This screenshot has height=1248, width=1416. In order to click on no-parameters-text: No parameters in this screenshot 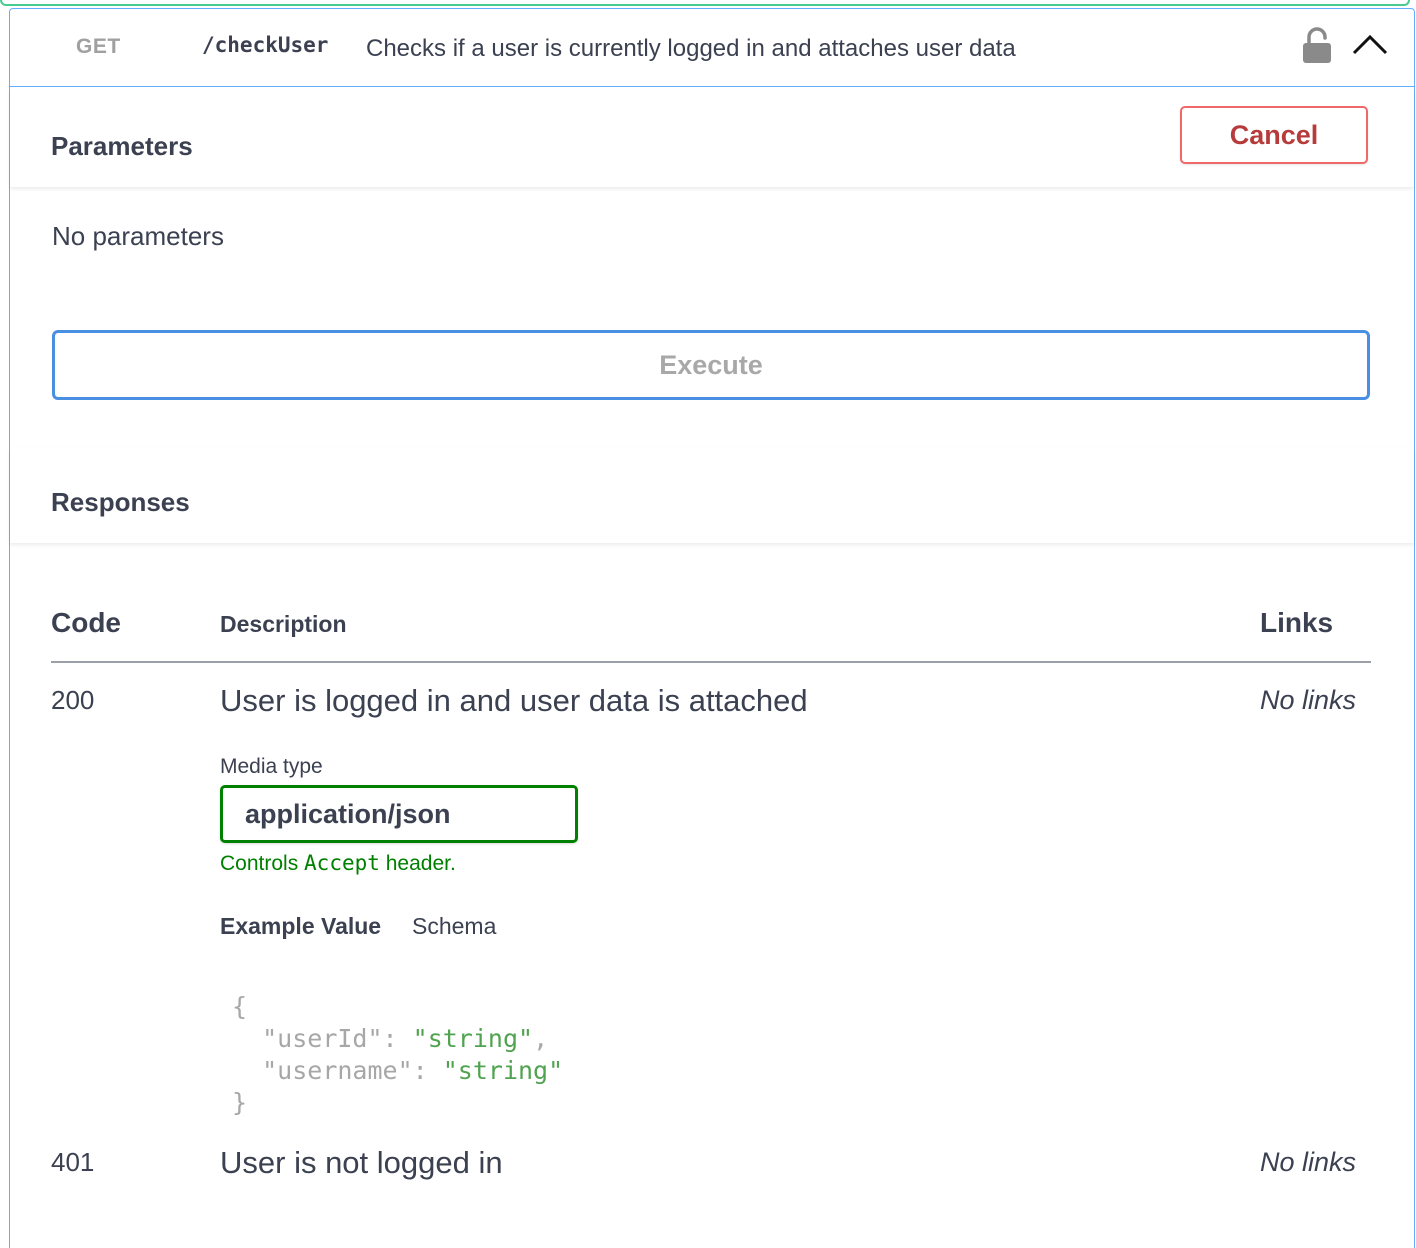, I will do `click(138, 236)`.